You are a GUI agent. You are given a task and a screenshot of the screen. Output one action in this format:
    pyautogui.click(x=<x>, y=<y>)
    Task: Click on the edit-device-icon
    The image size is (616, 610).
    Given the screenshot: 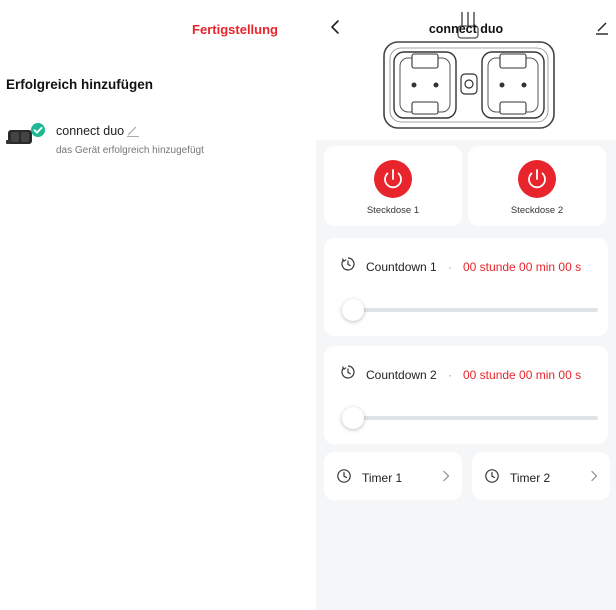 What is the action you would take?
    pyautogui.click(x=602, y=28)
    